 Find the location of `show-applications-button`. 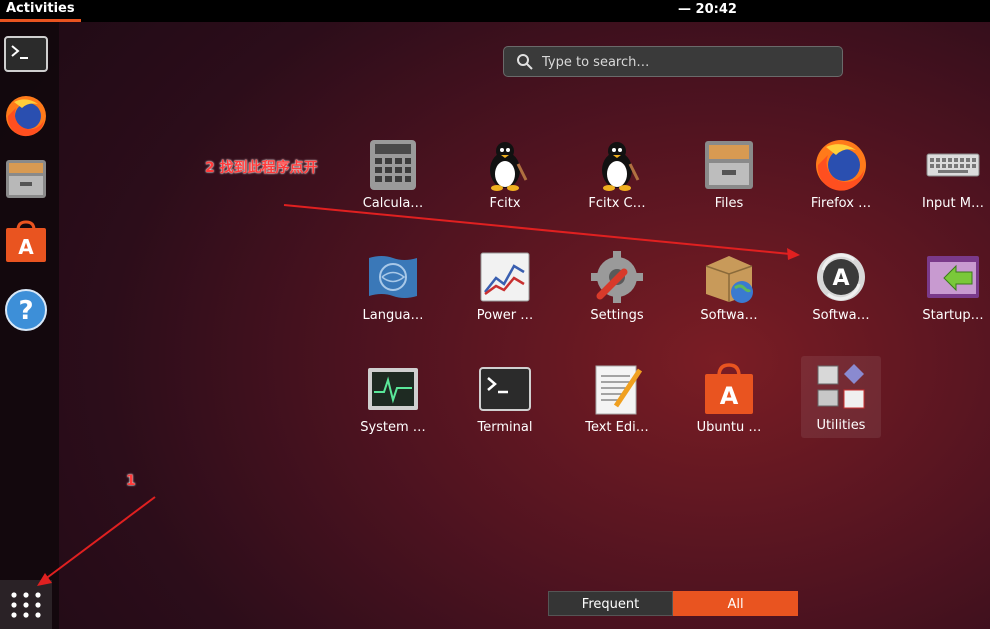

show-applications-button is located at coordinates (26, 604).